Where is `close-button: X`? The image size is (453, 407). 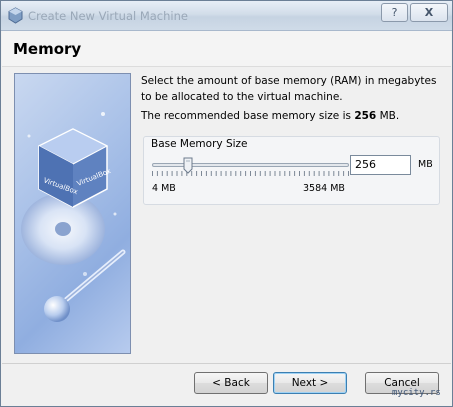 close-button: X is located at coordinates (429, 12).